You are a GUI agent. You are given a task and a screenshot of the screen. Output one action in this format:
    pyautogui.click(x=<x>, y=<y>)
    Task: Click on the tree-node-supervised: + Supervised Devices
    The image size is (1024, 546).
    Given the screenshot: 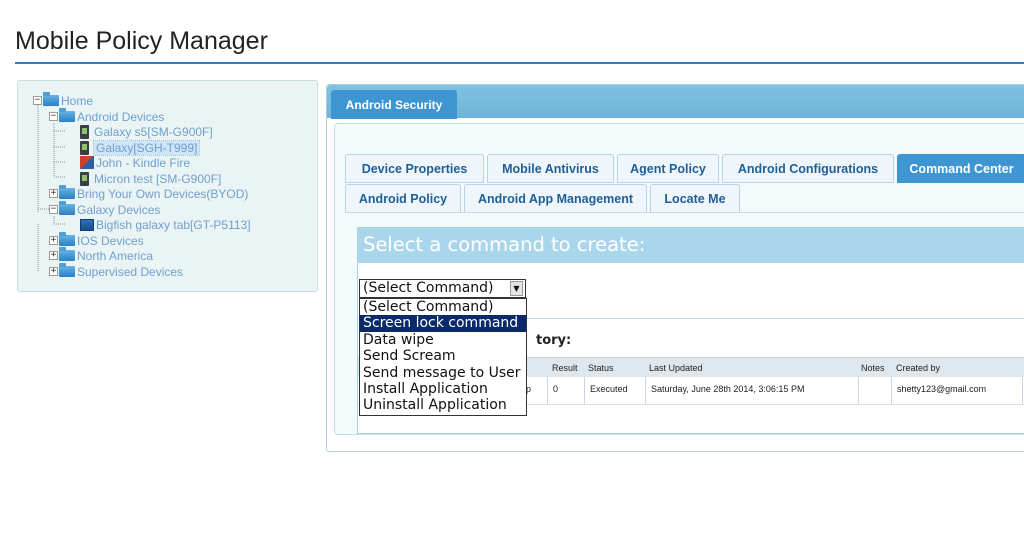 What is the action you would take?
    pyautogui.click(x=116, y=271)
    